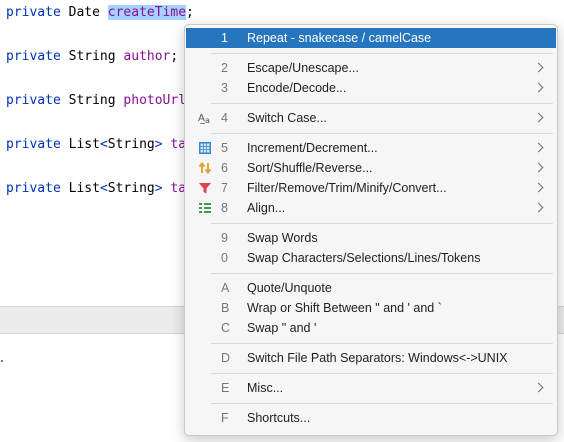 This screenshot has height=442, width=564. Describe the element at coordinates (344, 308) in the screenshot. I see `menu-item-label: Wrap or Shift Between " and ' and `` at that location.